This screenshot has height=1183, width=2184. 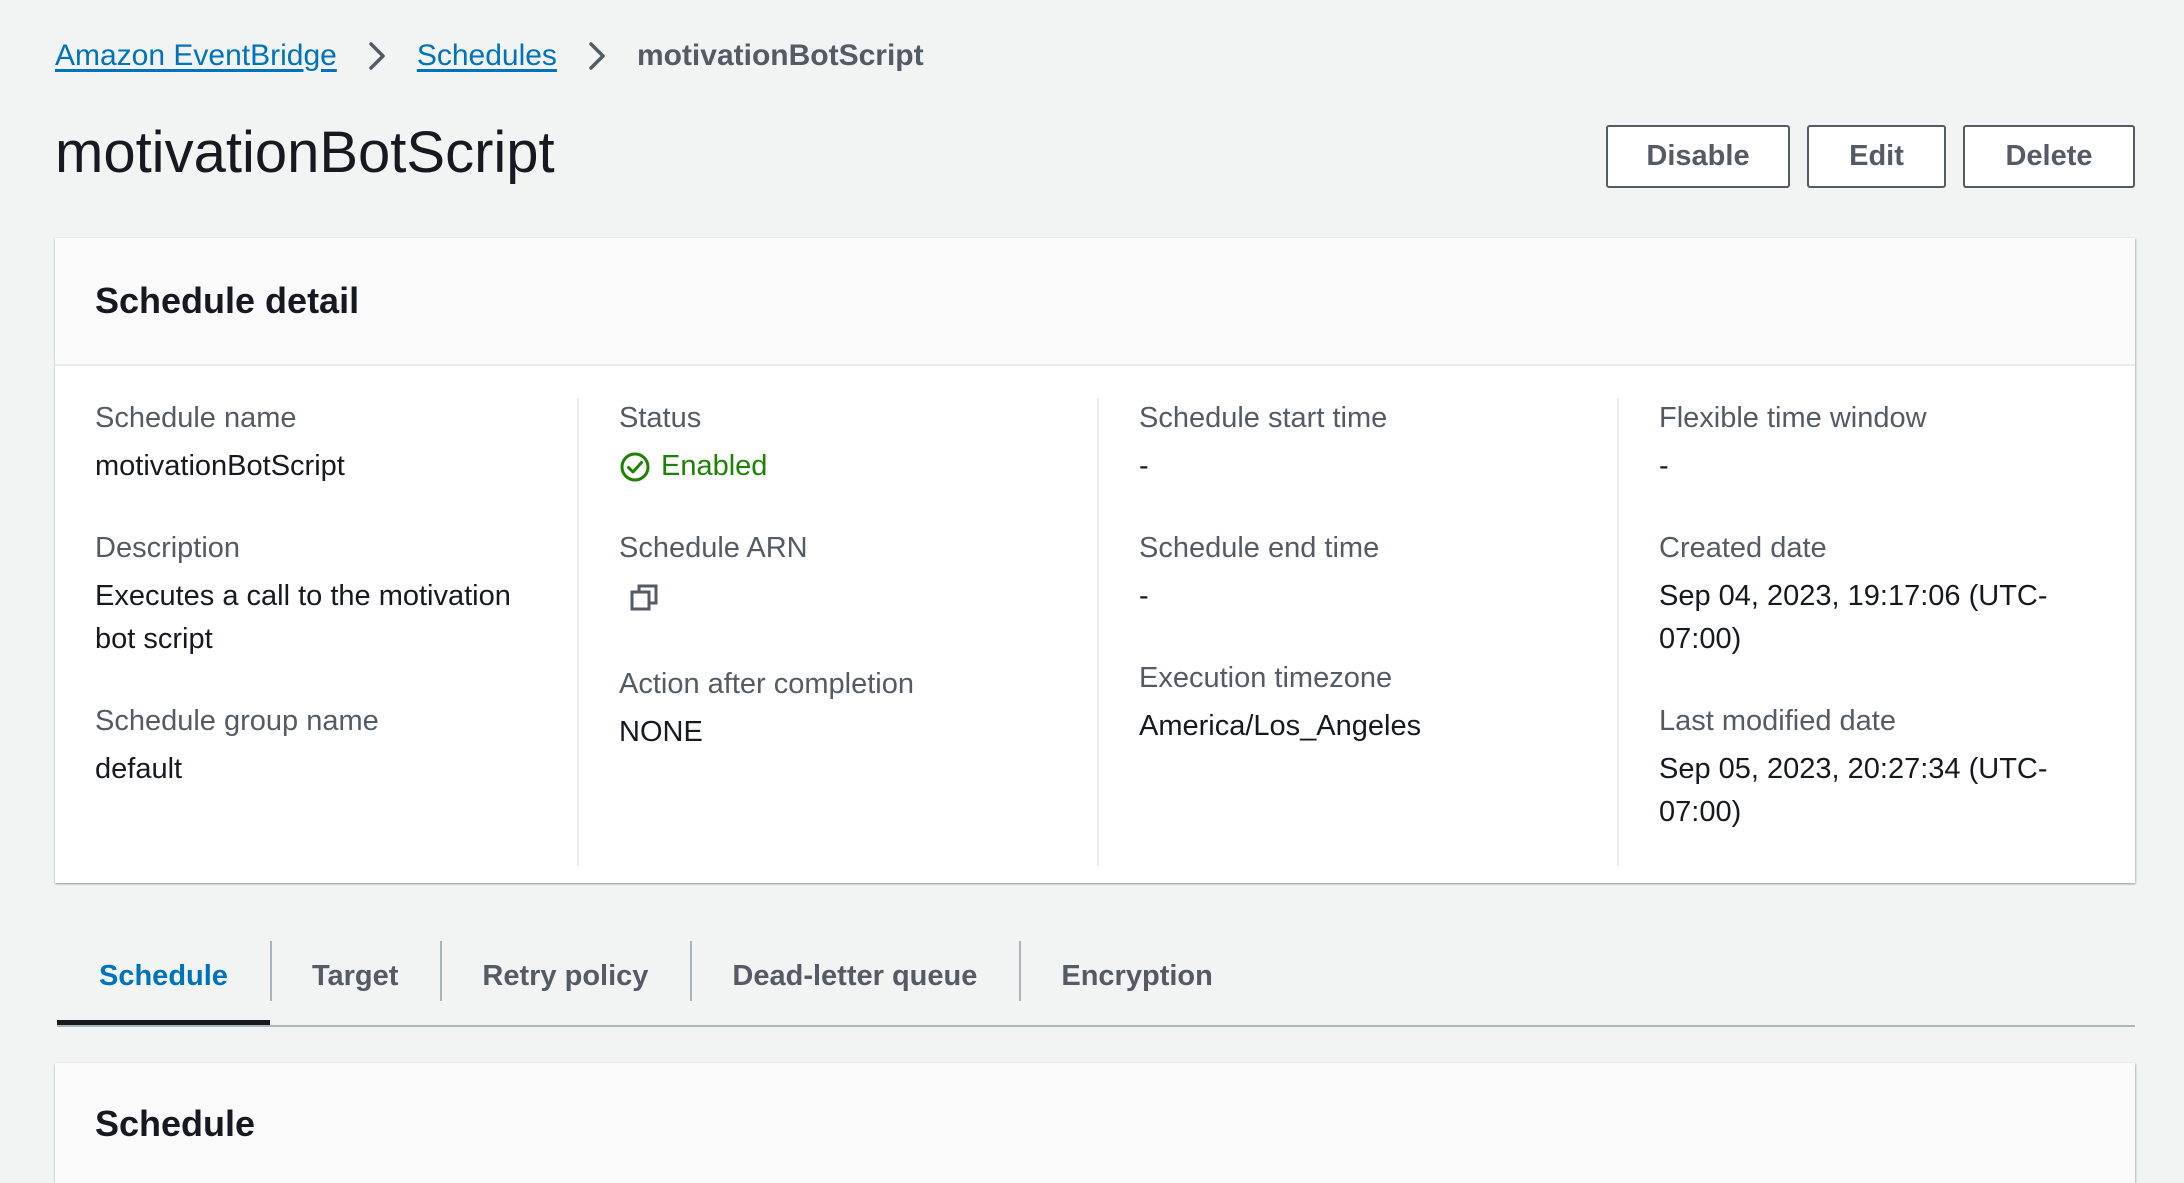 What do you see at coordinates (1259, 548) in the screenshot?
I see `end-time-label: Schedule end time` at bounding box center [1259, 548].